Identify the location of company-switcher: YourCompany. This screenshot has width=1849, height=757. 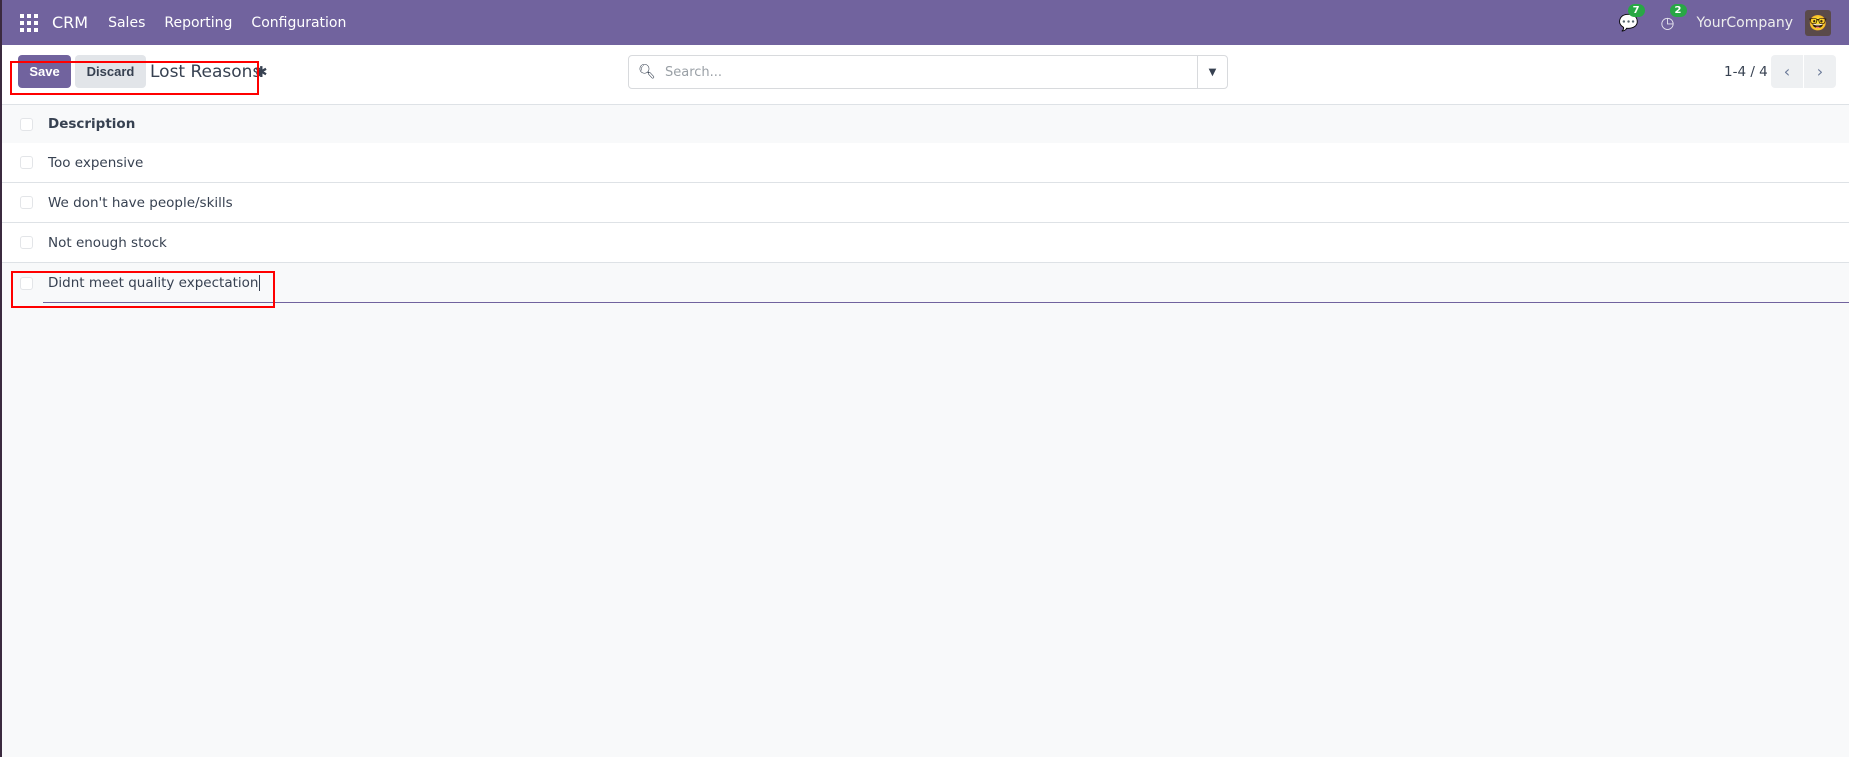
(1745, 23).